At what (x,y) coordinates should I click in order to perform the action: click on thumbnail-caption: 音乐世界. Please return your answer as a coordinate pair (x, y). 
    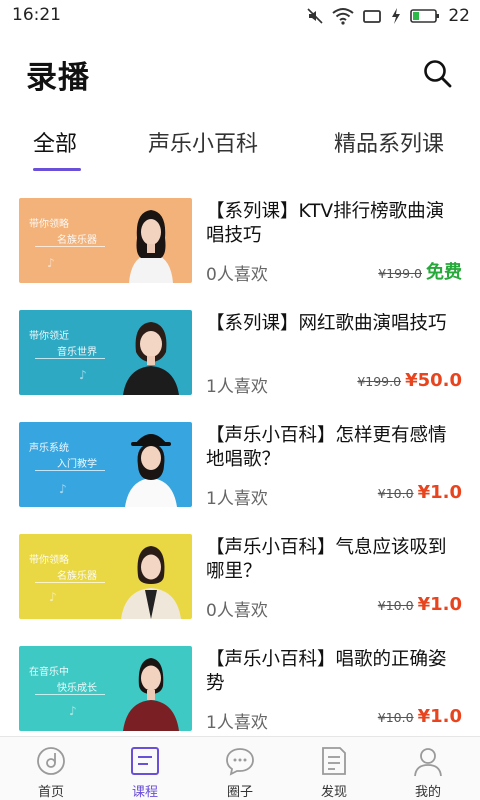
    Looking at the image, I should click on (77, 352).